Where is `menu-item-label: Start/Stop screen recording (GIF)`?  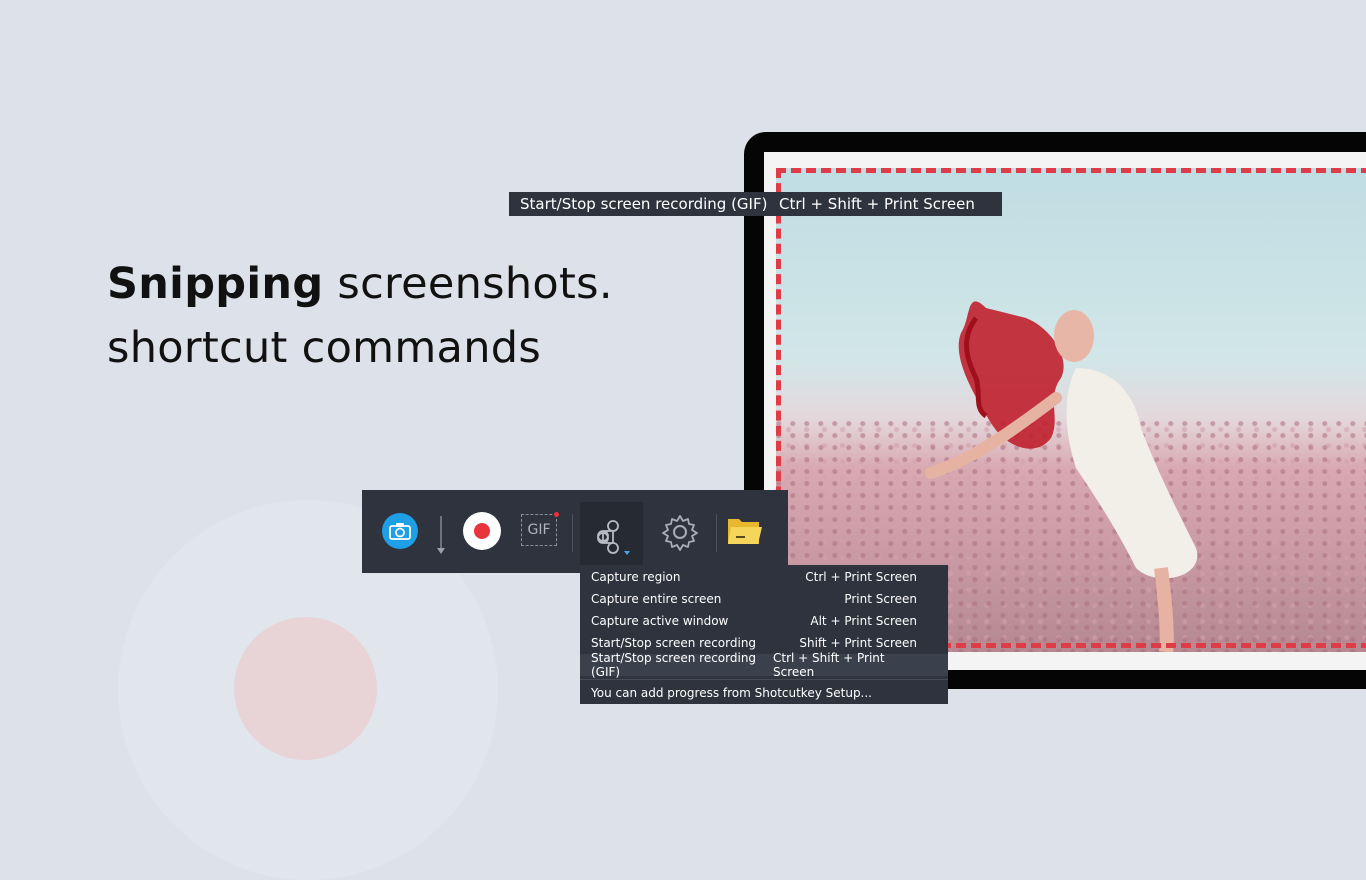
menu-item-label: Start/Stop screen recording (GIF) is located at coordinates (674, 665).